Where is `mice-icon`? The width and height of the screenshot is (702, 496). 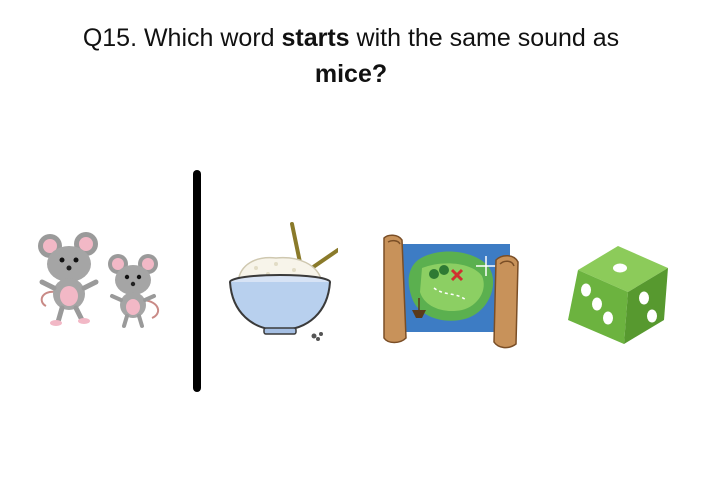 mice-icon is located at coordinates (99, 280).